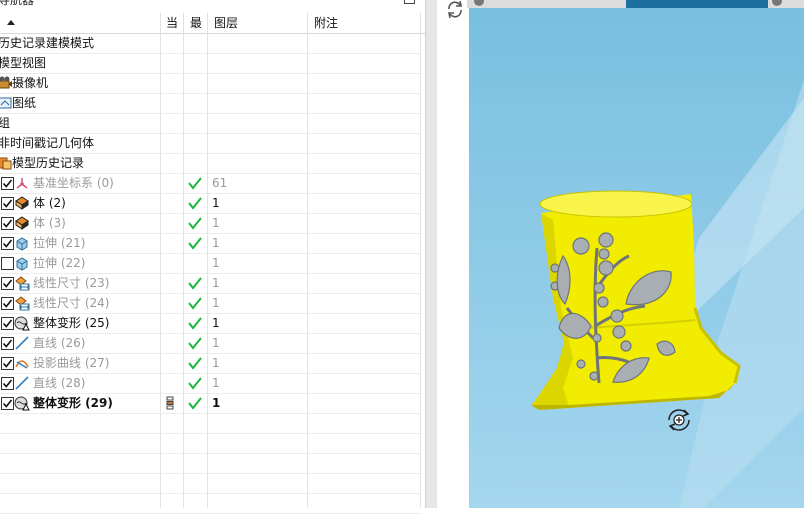  Describe the element at coordinates (326, 23) in the screenshot. I see `column-note: 附注` at that location.